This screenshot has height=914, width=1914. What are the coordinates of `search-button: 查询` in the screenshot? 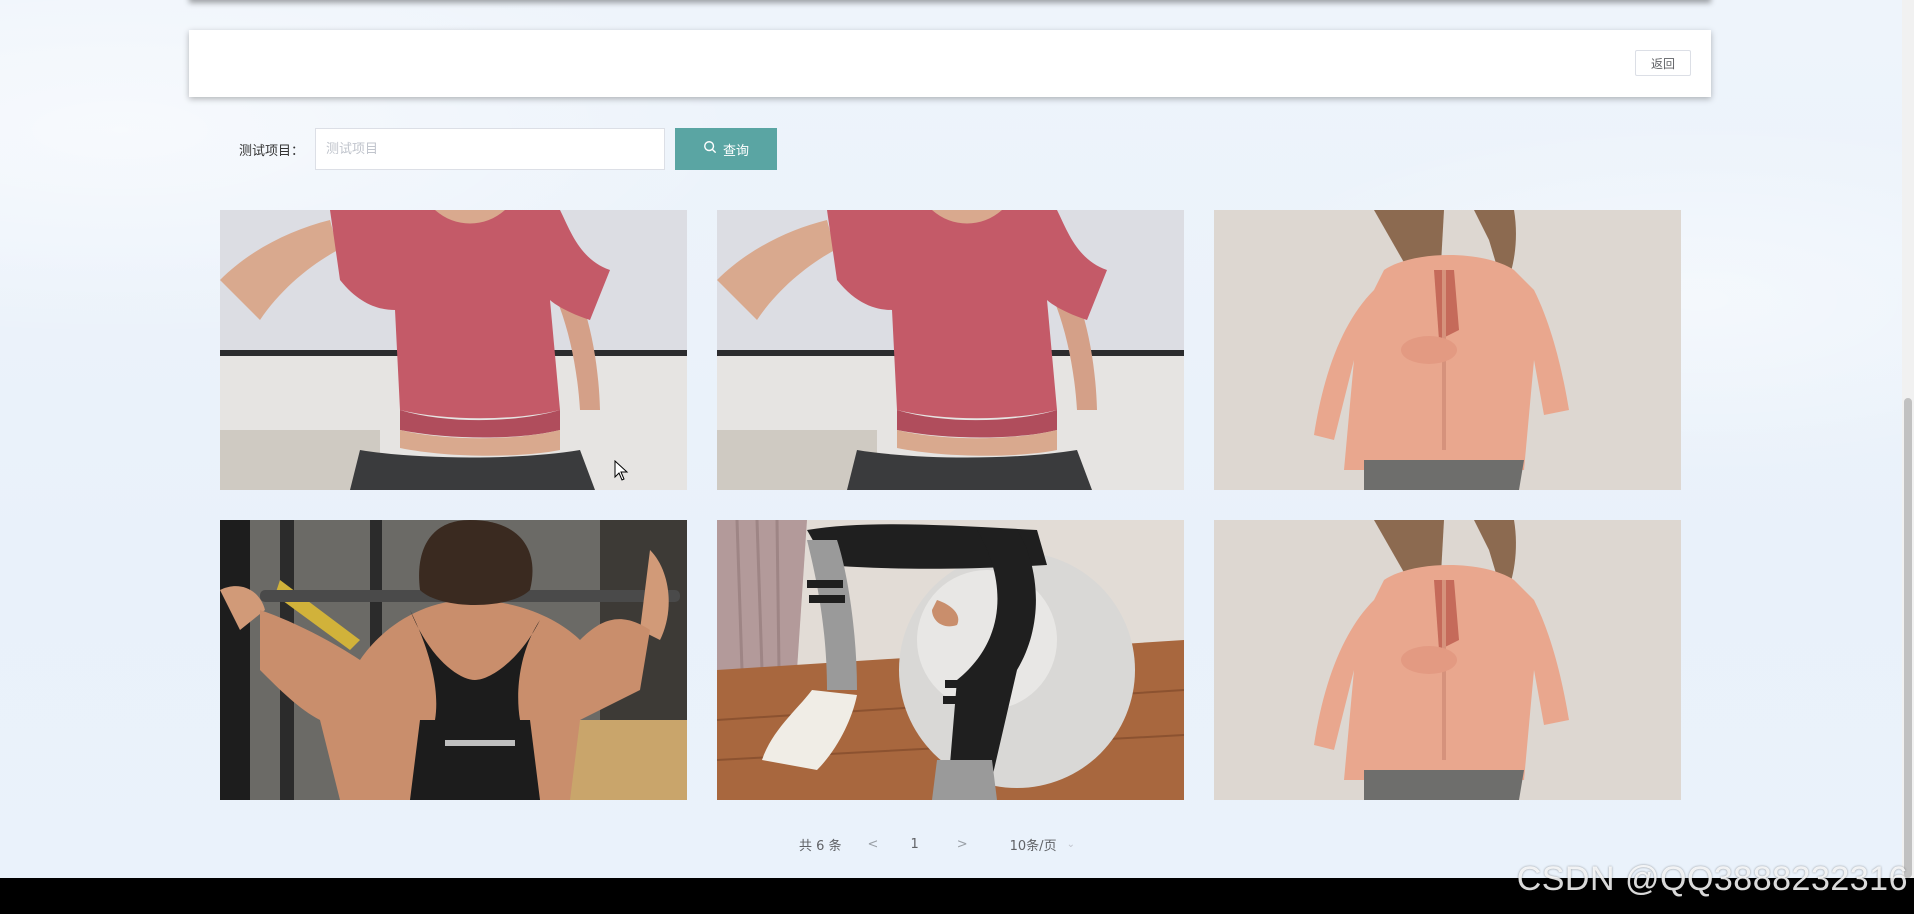 It's located at (726, 149).